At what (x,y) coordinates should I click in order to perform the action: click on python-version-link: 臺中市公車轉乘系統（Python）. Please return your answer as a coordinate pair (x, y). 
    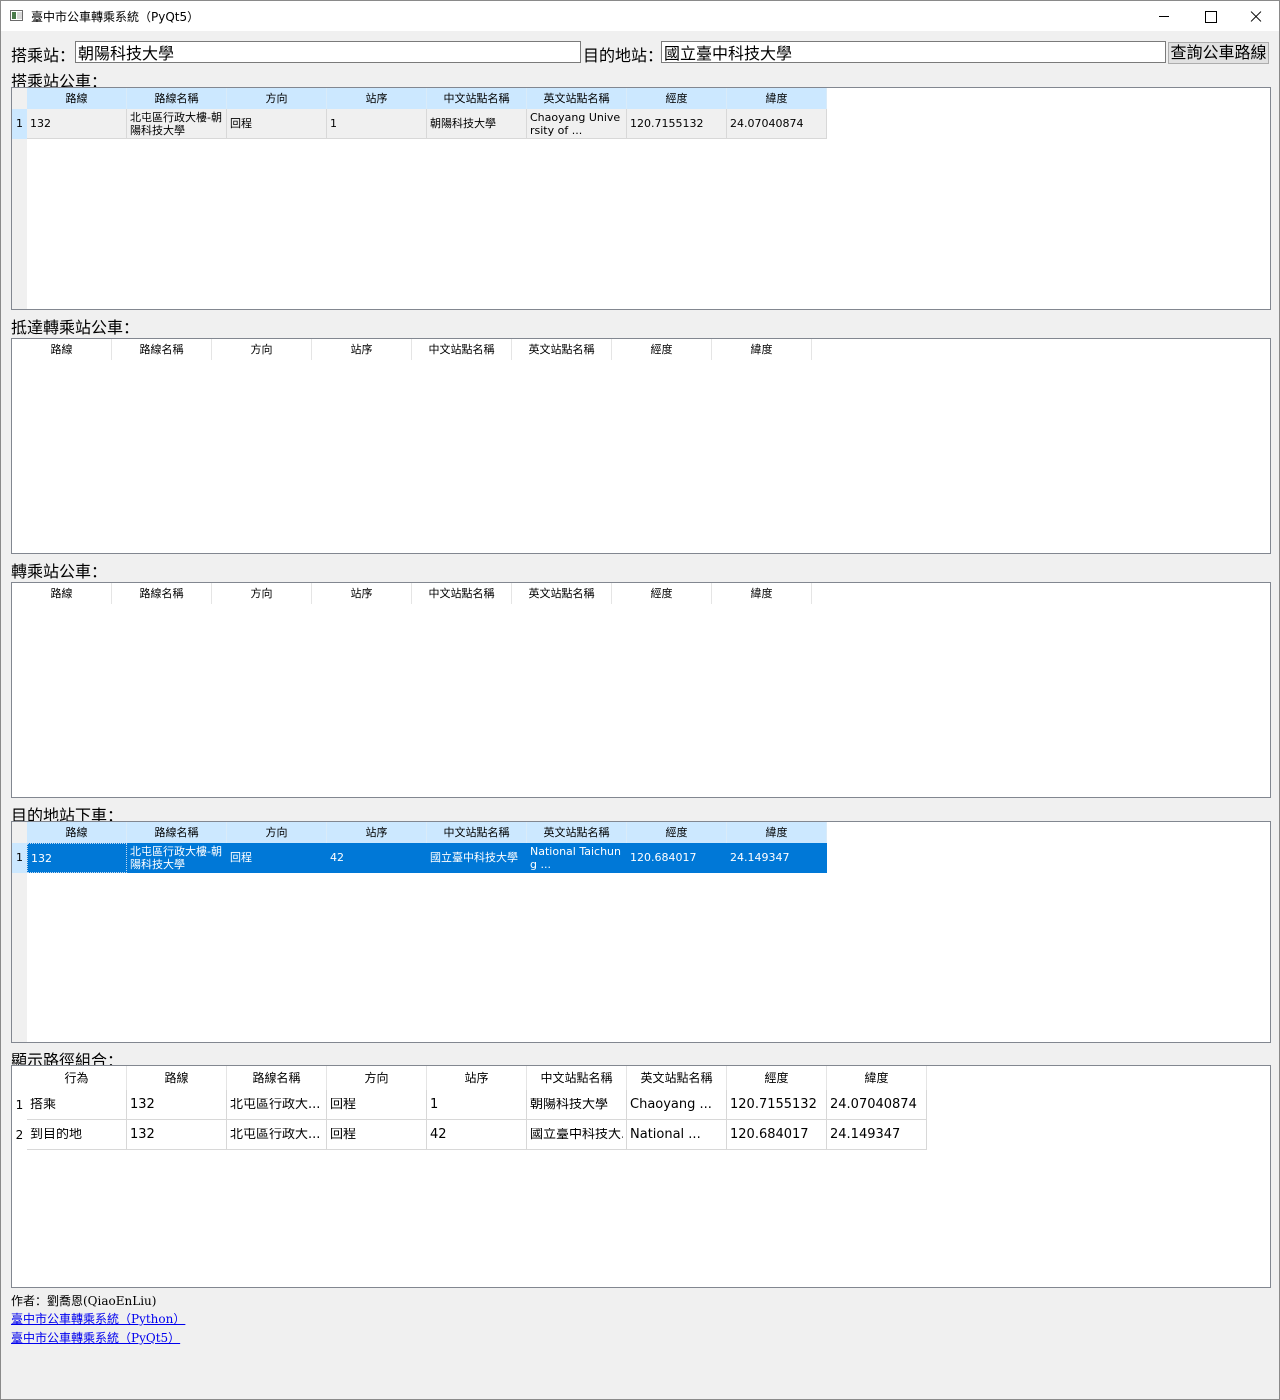
    Looking at the image, I should click on (98, 1318).